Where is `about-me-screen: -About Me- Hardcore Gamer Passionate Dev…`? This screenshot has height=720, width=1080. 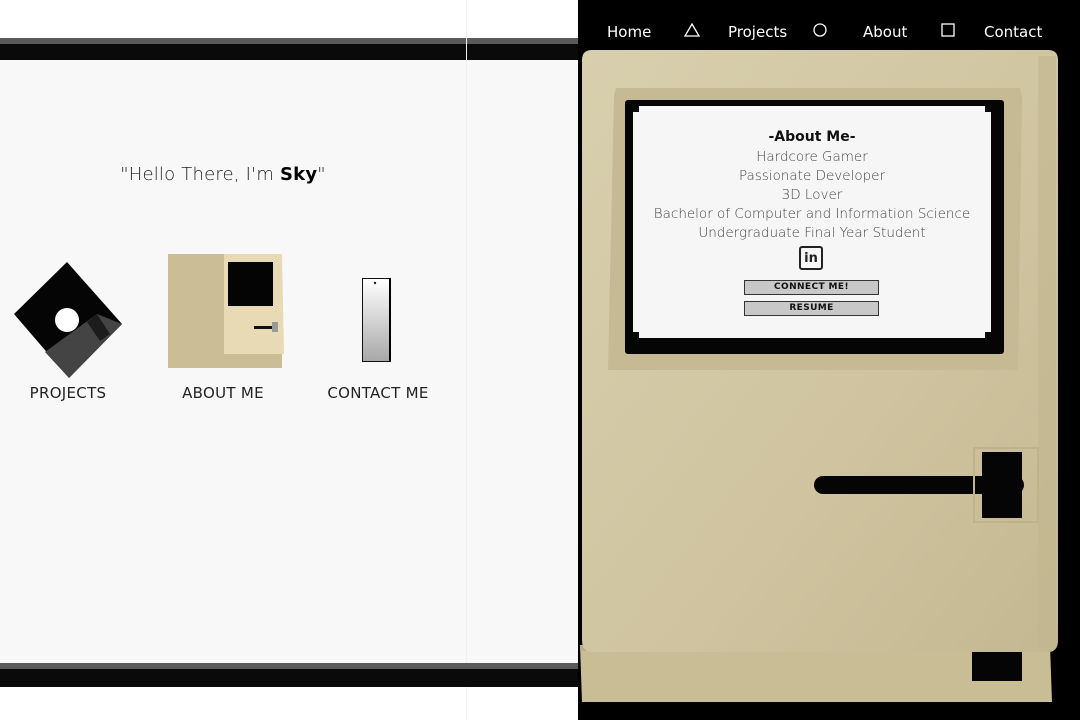
about-me-screen: -About Me- Hardcore Gamer Passionate Dev… is located at coordinates (812, 222).